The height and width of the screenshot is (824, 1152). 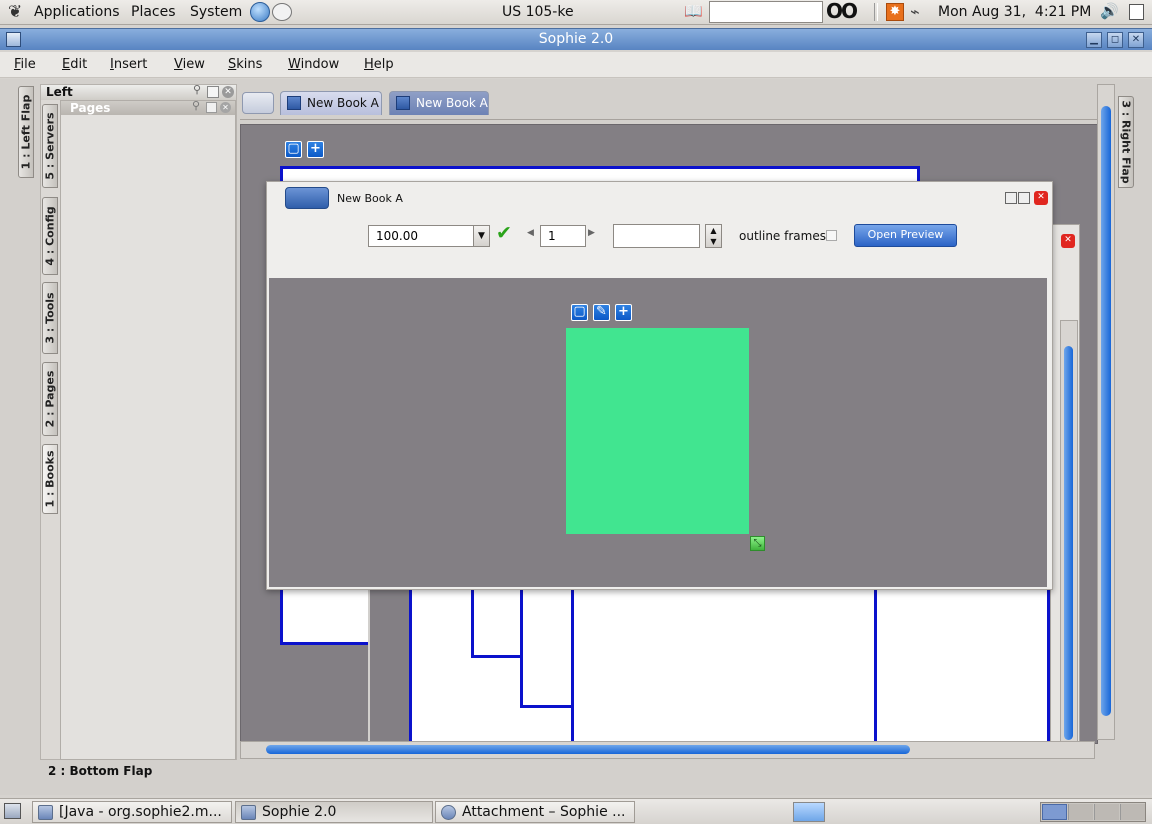 I want to click on frame-page-icon: ▢, so click(x=579, y=312).